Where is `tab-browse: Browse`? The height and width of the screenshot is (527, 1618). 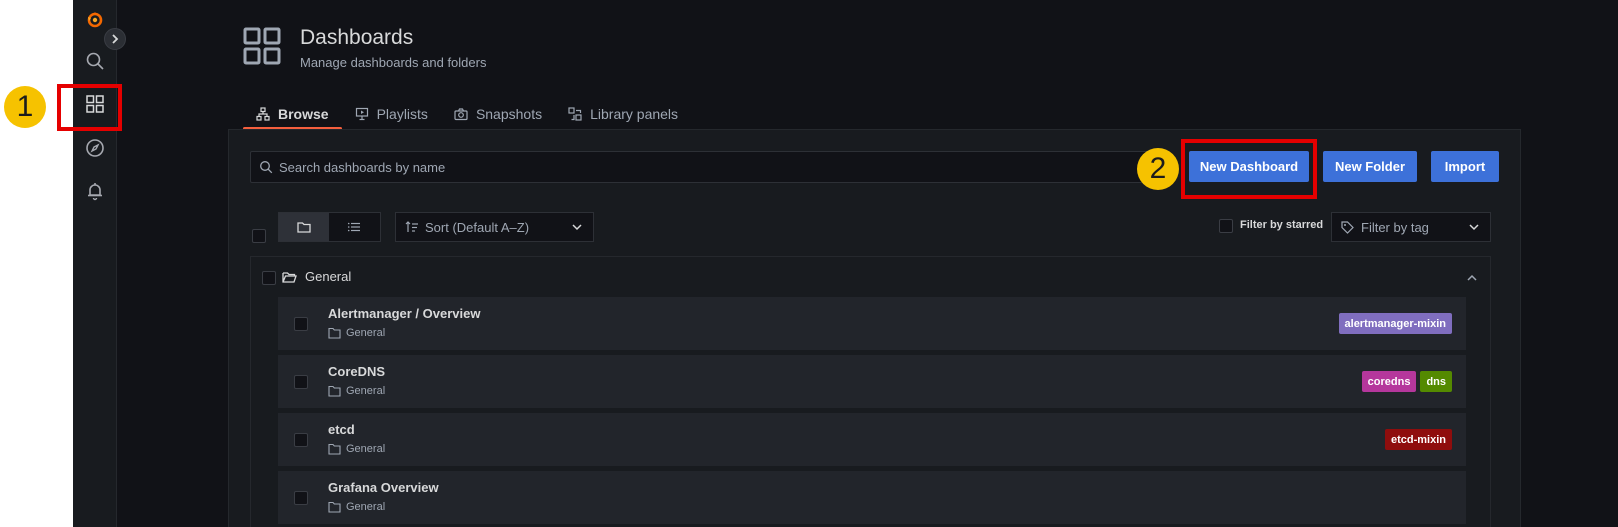
tab-browse: Browse is located at coordinates (292, 115).